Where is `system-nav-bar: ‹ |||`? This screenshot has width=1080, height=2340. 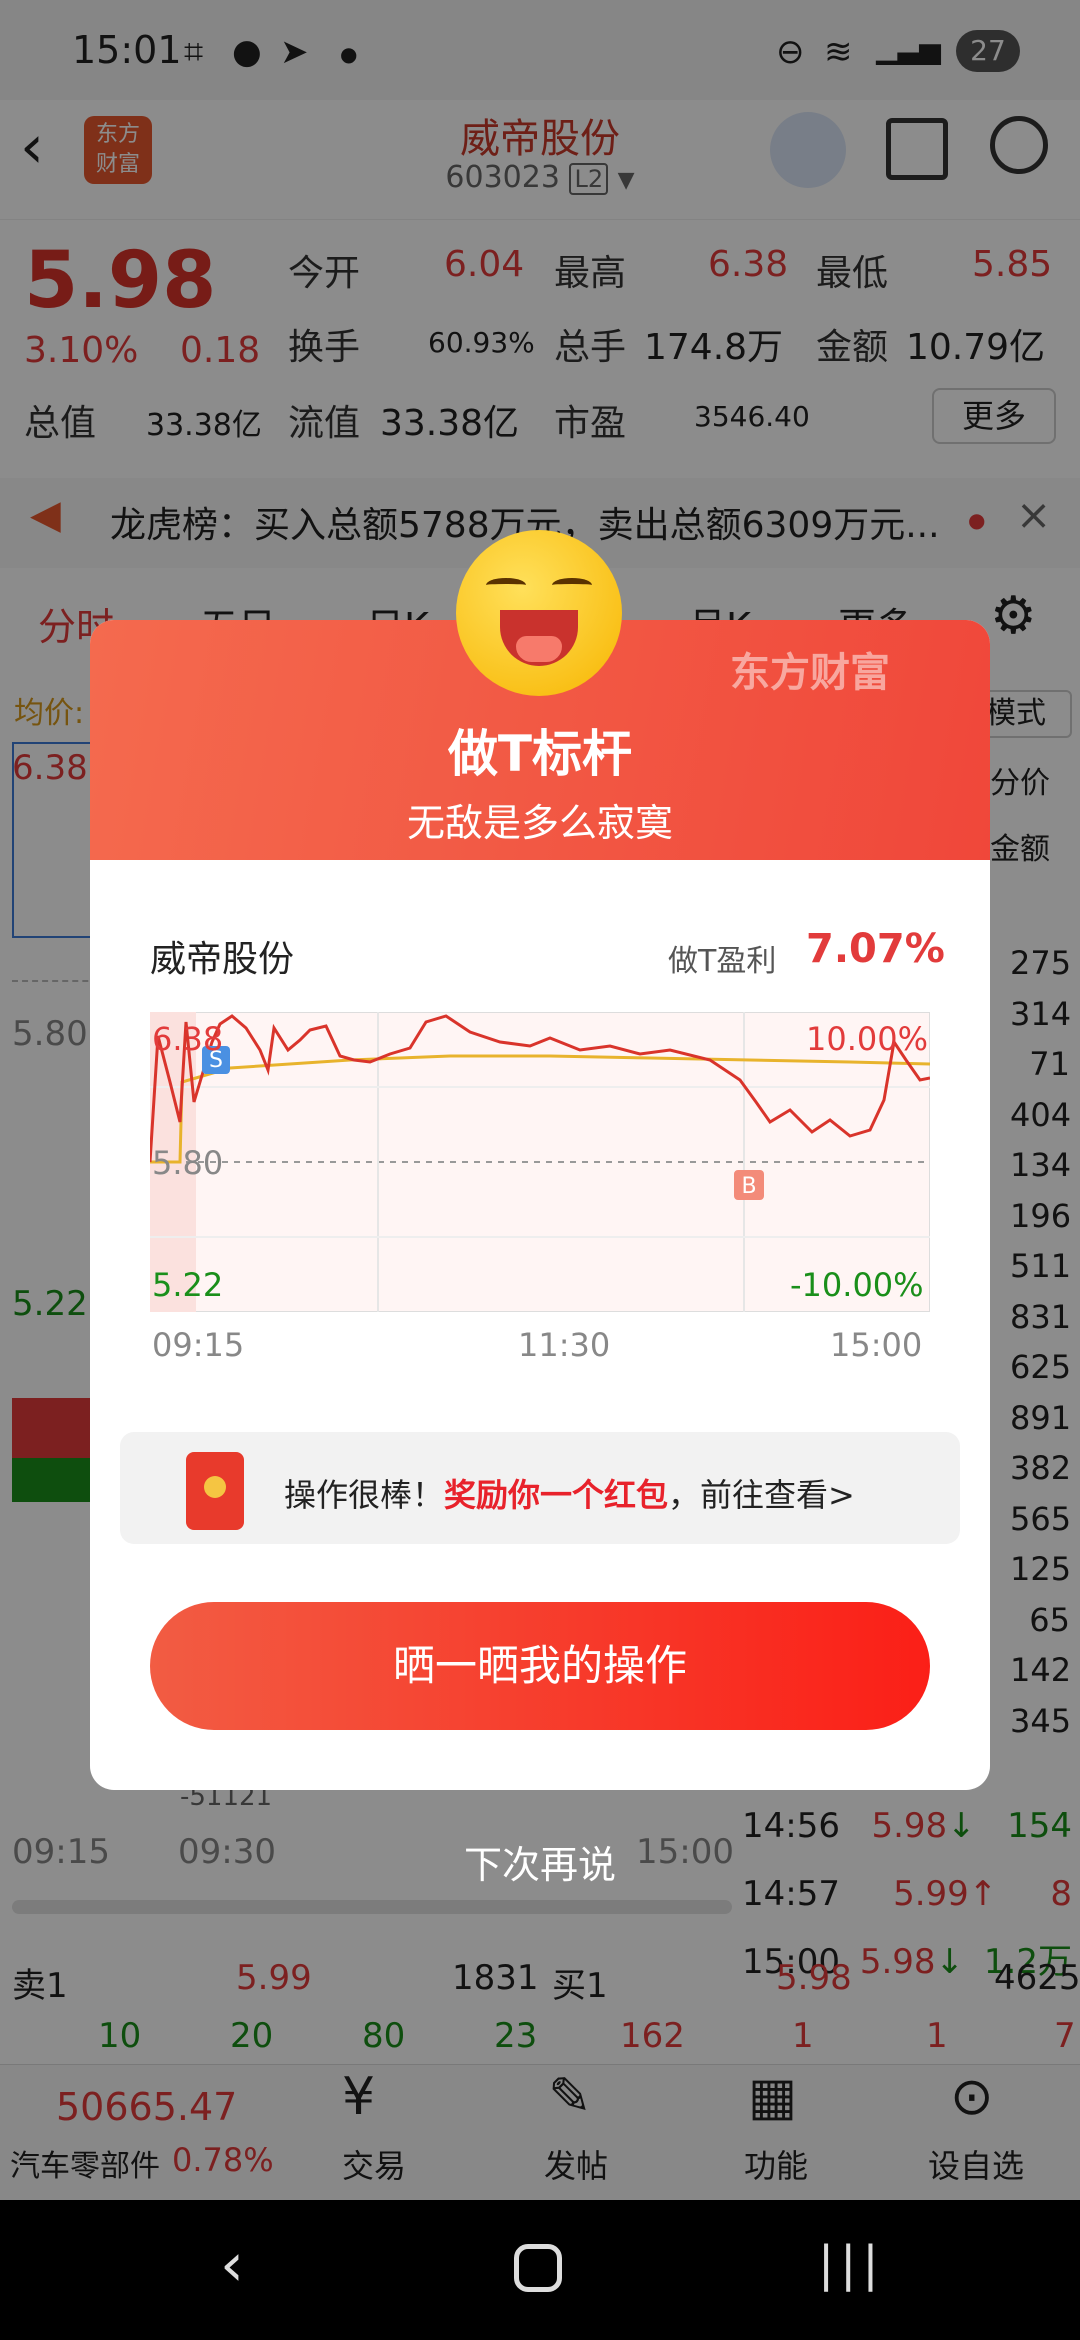
system-nav-bar: ‹ ||| is located at coordinates (540, 2270).